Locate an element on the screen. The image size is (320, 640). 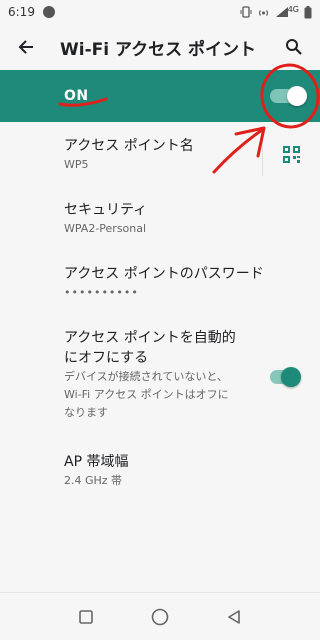
item-subtitle: WPA2-Personal is located at coordinates (105, 228).